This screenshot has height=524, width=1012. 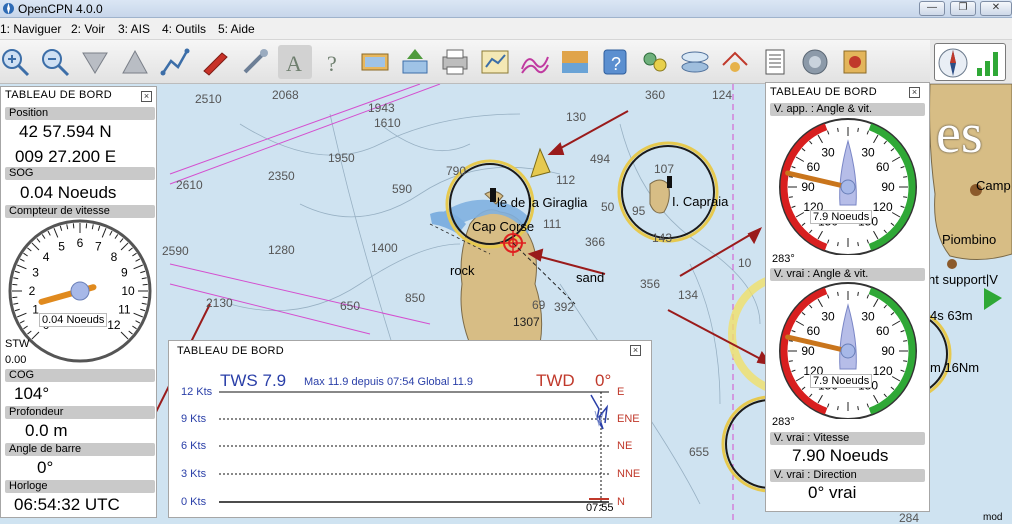 What do you see at coordinates (526, 322) in the screenshot?
I see `depth-label: 1307` at bounding box center [526, 322].